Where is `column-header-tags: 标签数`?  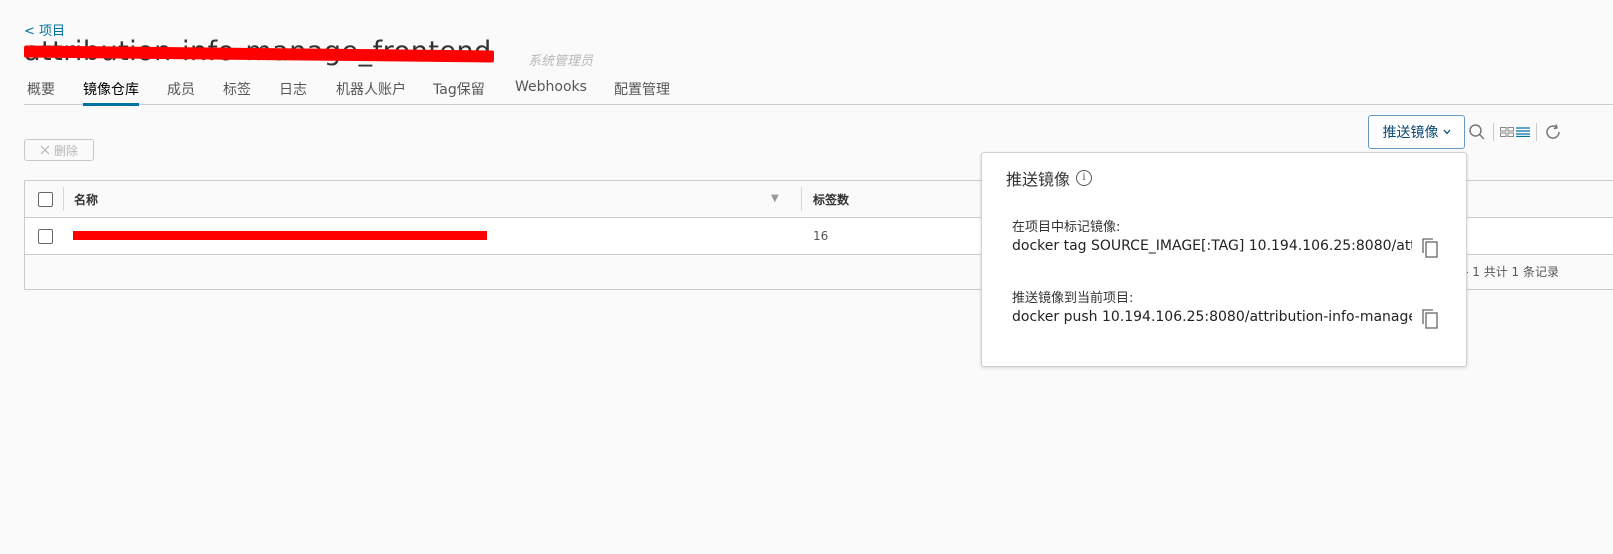
column-header-tags: 标签数 is located at coordinates (831, 199).